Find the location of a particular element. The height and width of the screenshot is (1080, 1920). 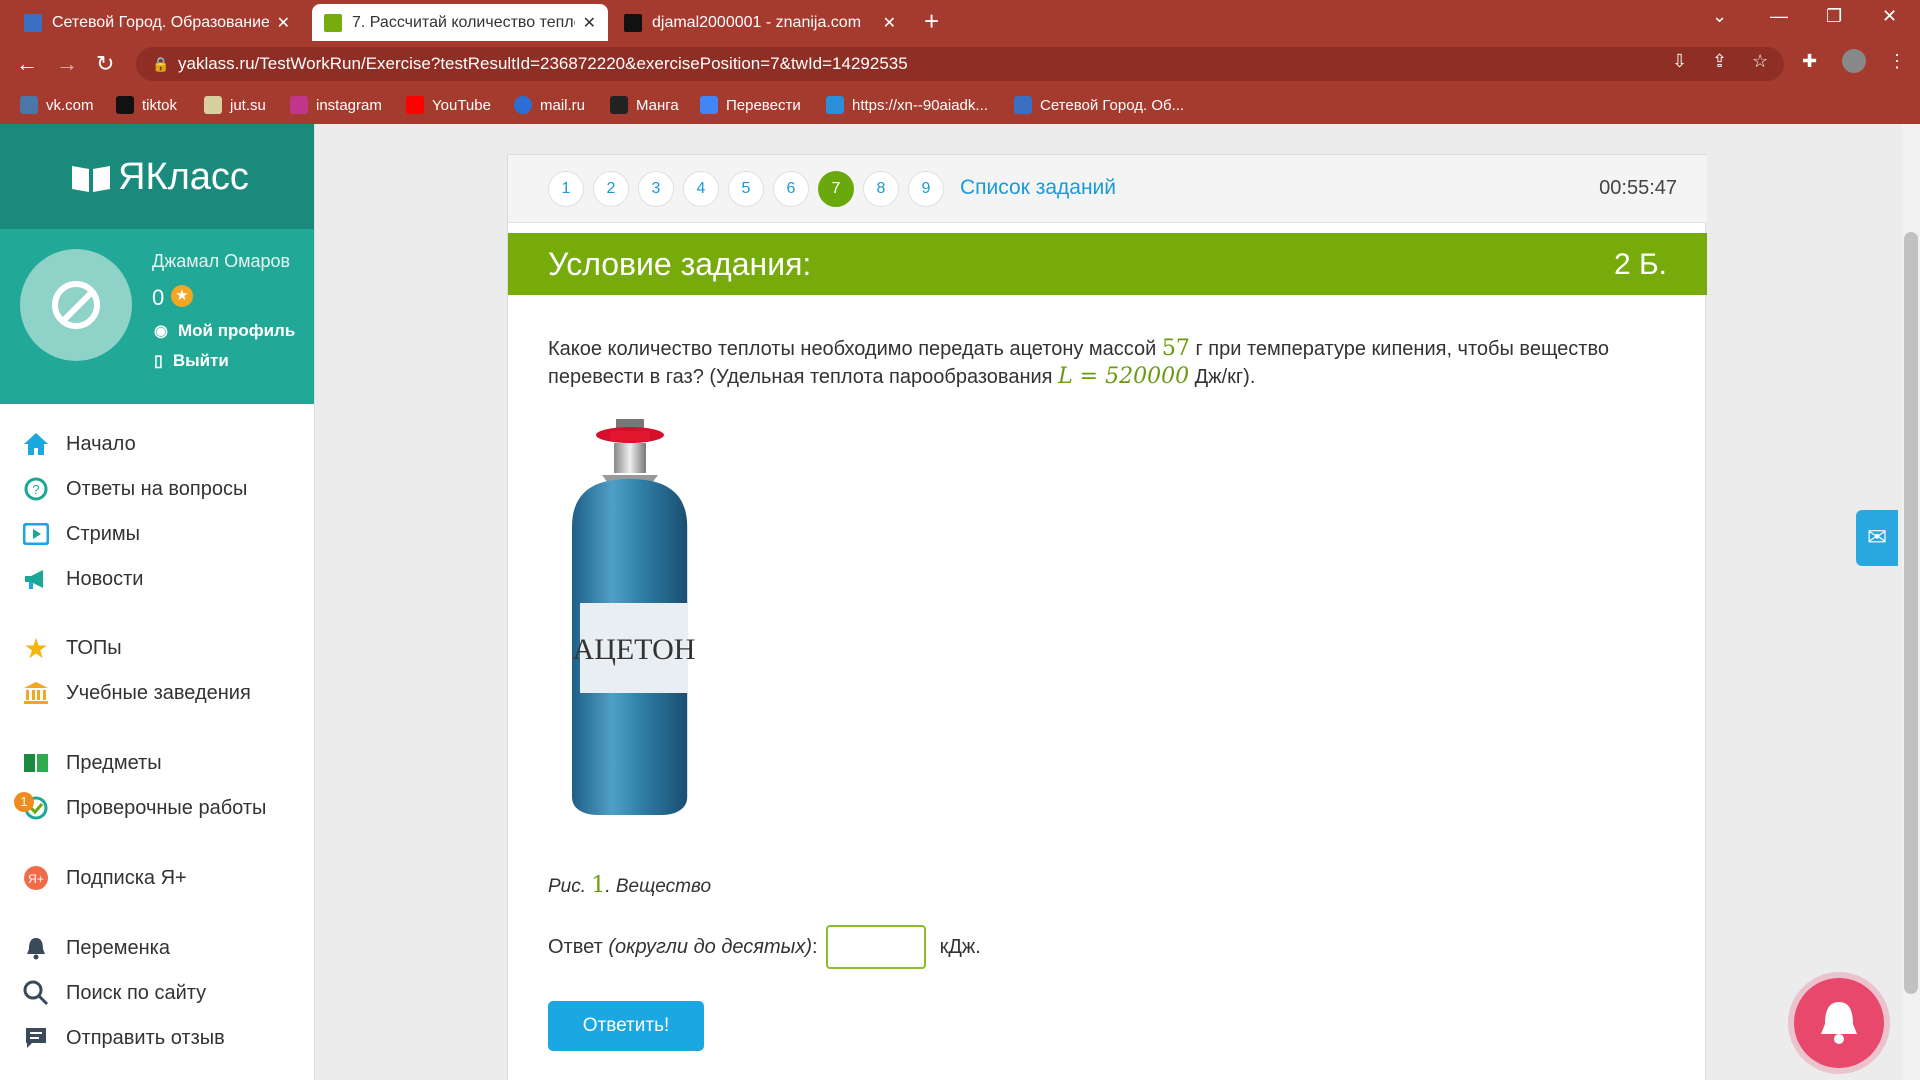

search-icon is located at coordinates (36, 993).